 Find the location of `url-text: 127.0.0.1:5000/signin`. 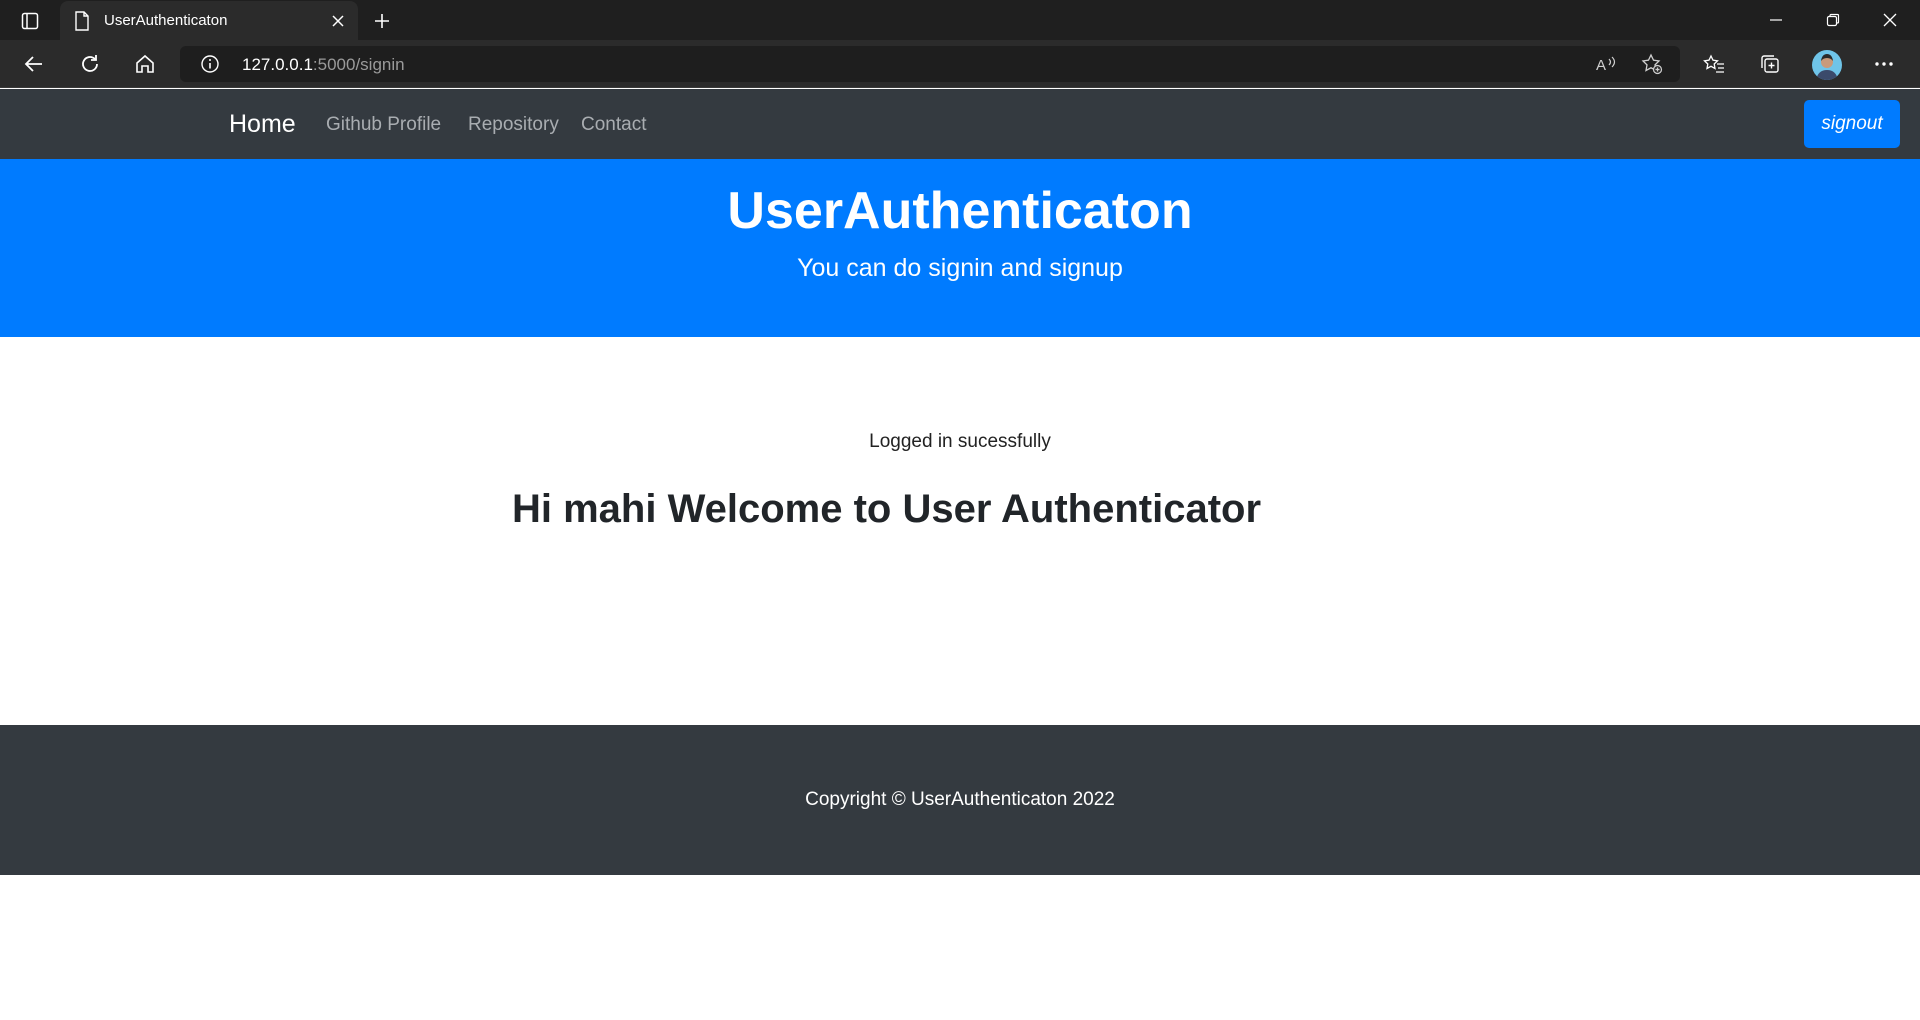

url-text: 127.0.0.1:5000/signin is located at coordinates (323, 65).